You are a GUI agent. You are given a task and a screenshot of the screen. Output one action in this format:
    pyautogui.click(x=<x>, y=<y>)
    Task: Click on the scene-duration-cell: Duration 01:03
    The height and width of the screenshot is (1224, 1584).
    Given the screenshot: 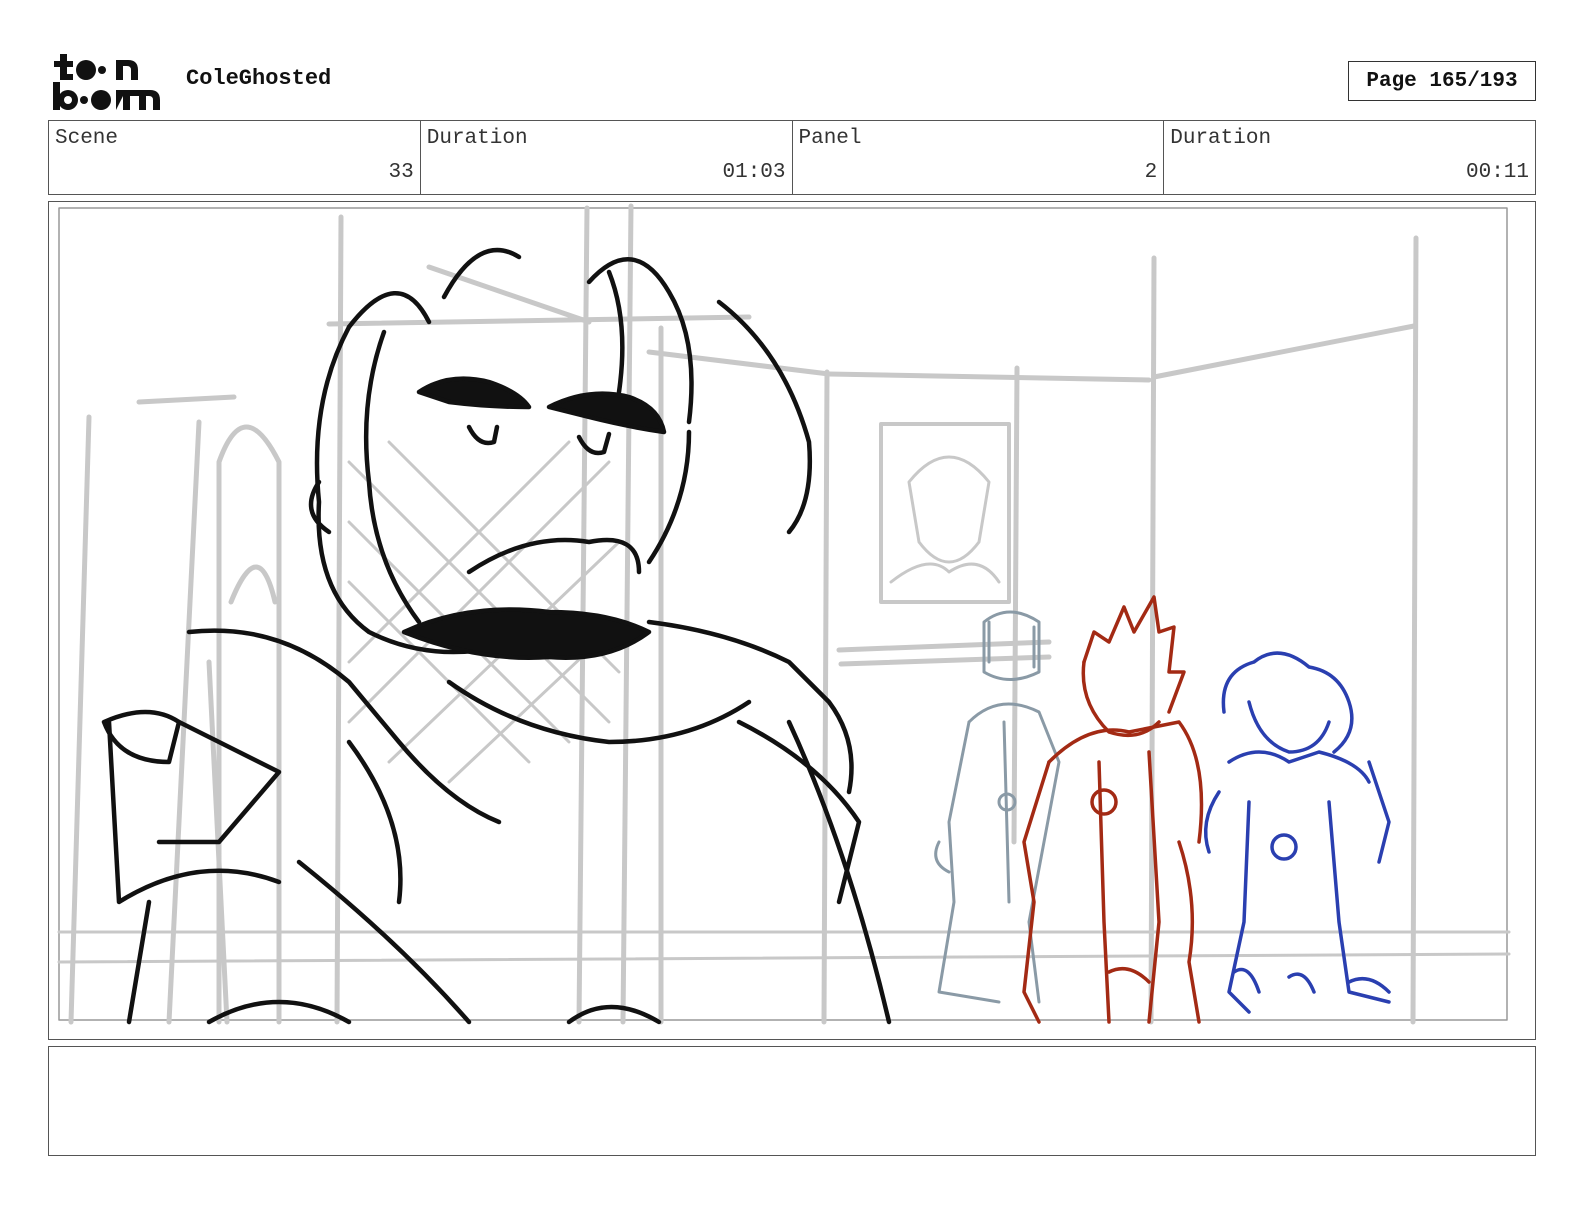 What is the action you would take?
    pyautogui.click(x=607, y=157)
    